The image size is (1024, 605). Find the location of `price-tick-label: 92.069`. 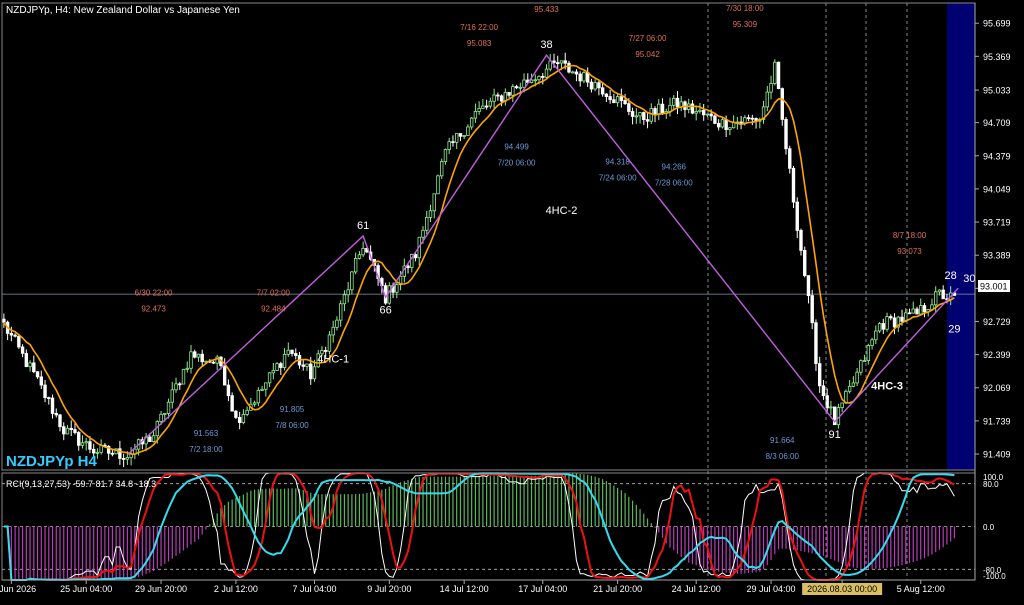

price-tick-label: 92.069 is located at coordinates (997, 388).